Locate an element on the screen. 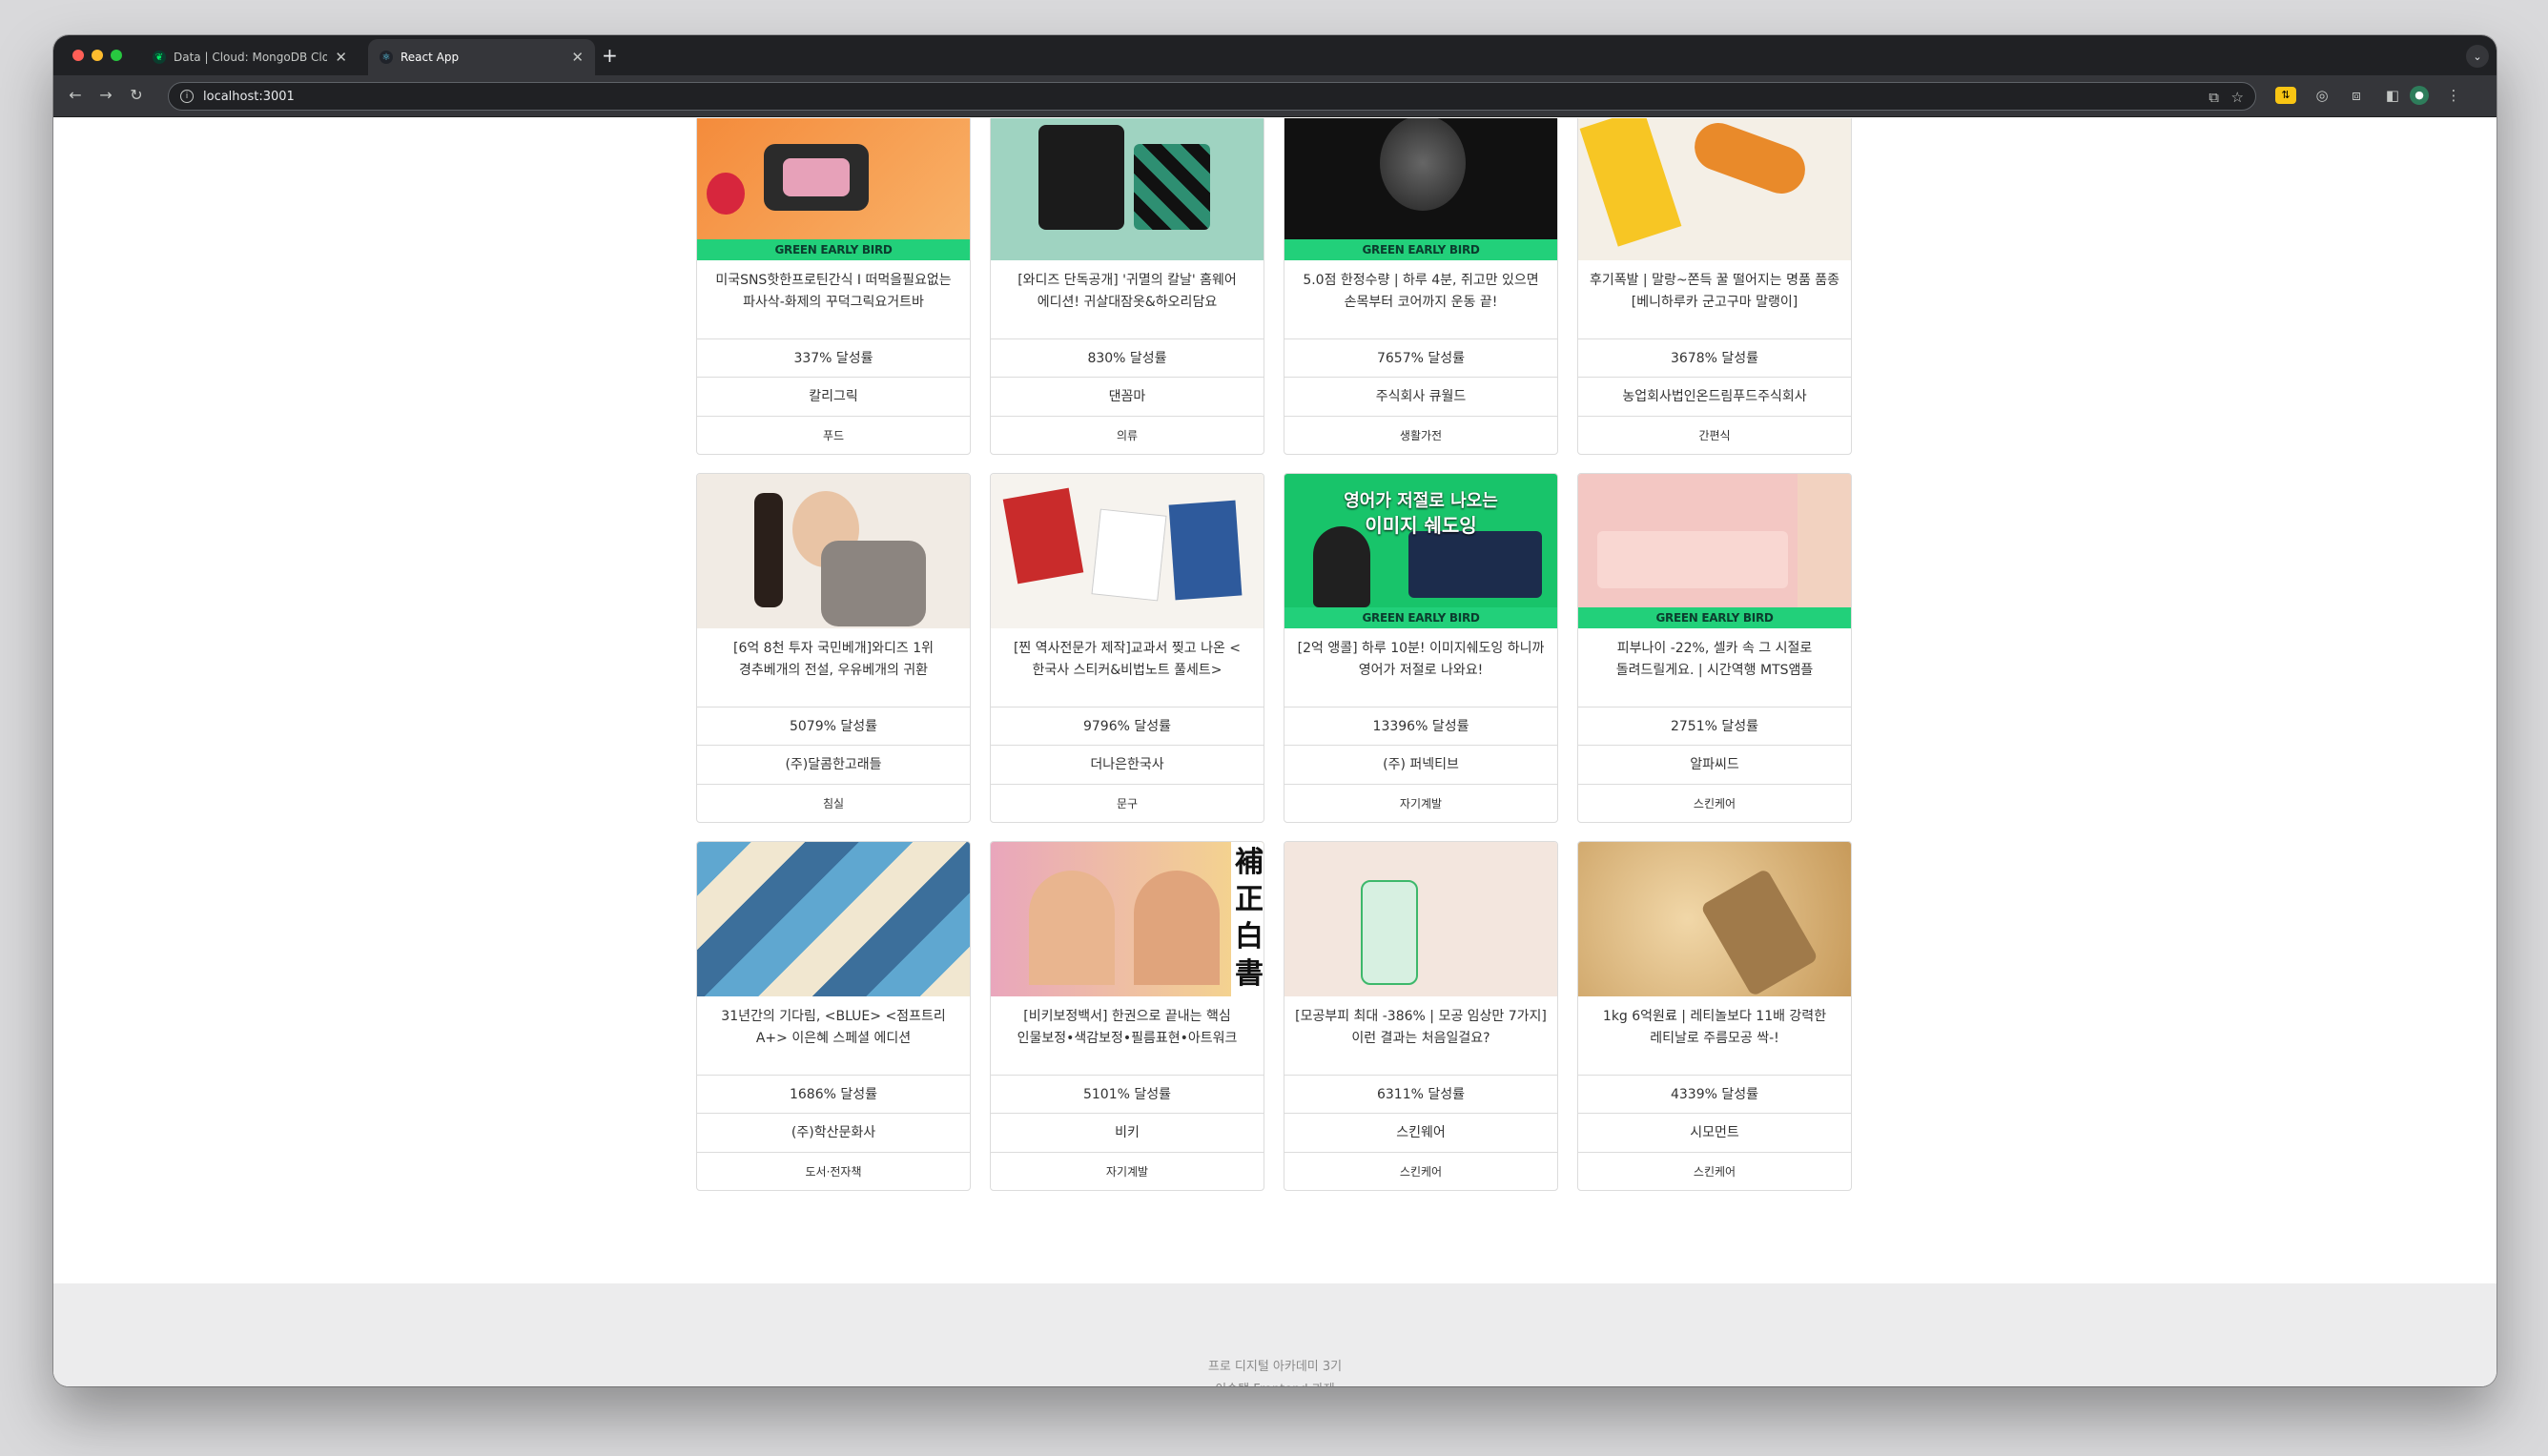  bookmark-star-icon: ☆ is located at coordinates (2237, 98).